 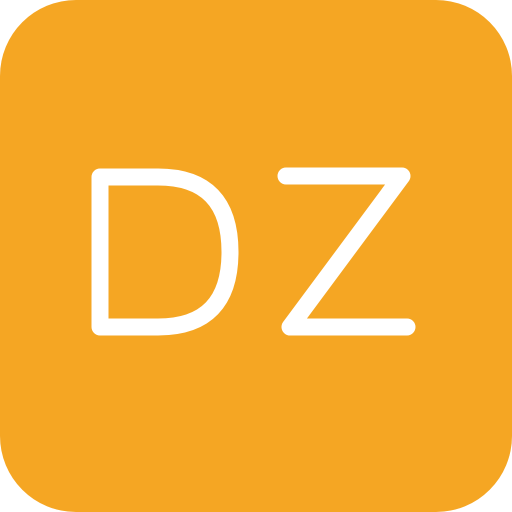 I want to click on letter-z-glyph, so click(x=346, y=251).